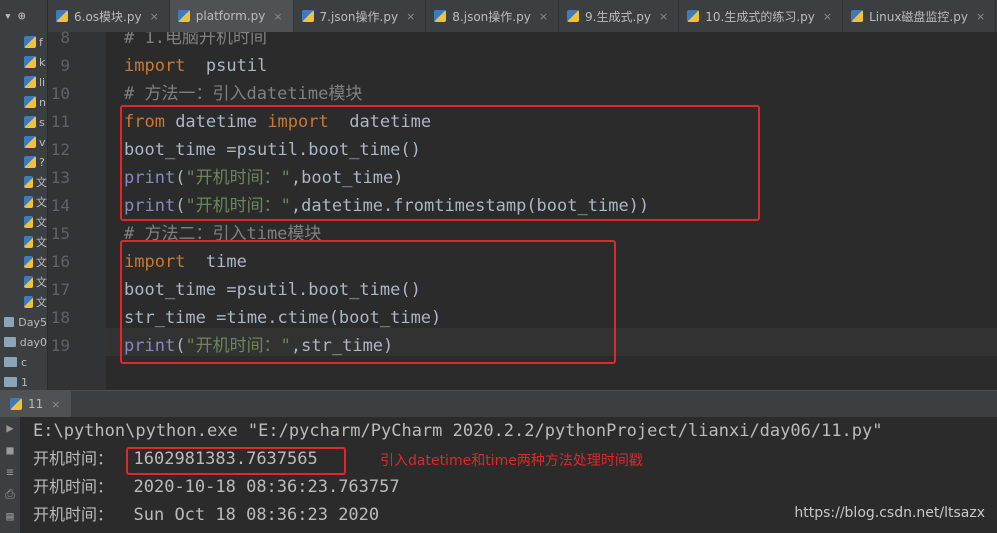 This screenshot has height=533, width=997. I want to click on run-toolbar: ▶ ■ ≡ ⎙ ▤, so click(10, 475).